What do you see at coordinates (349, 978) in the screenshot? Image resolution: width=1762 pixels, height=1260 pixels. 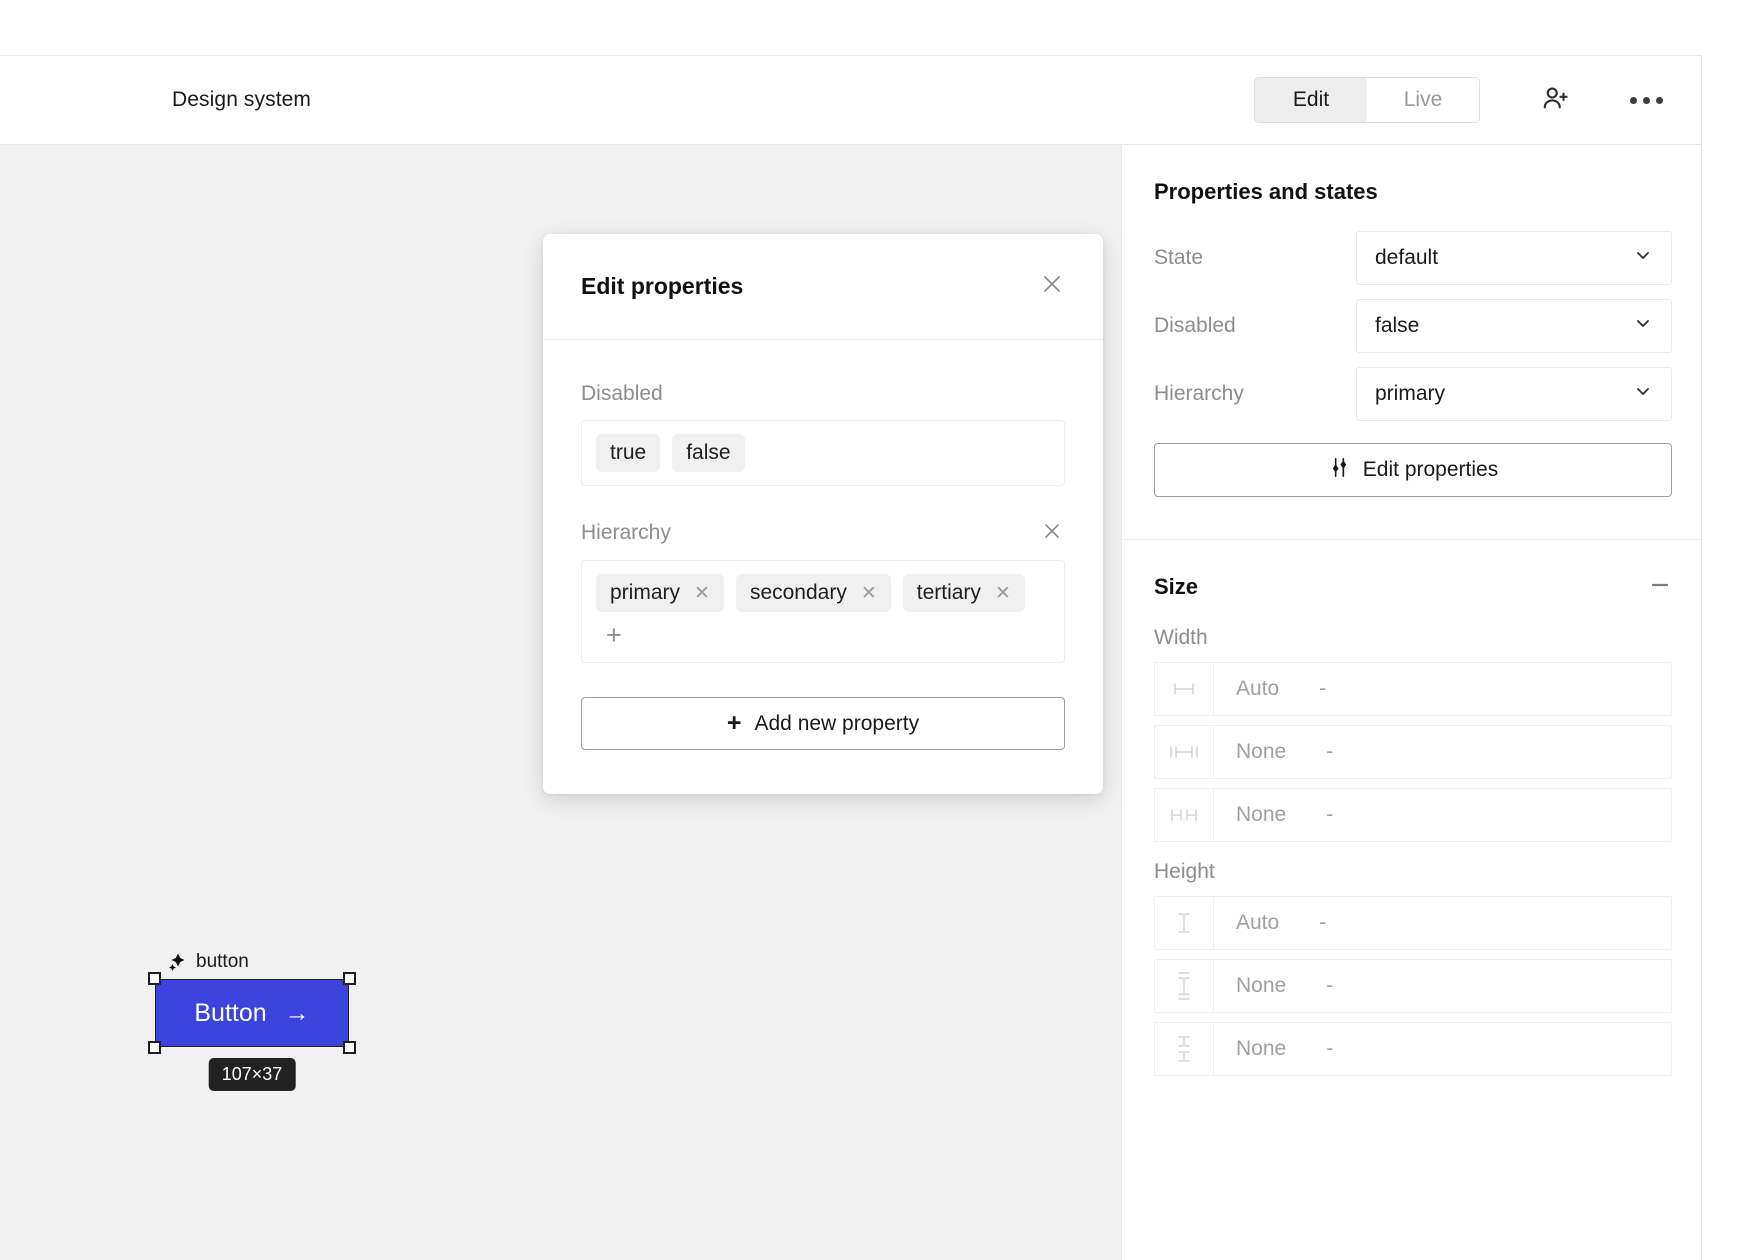 I see `resize-handle-top-right` at bounding box center [349, 978].